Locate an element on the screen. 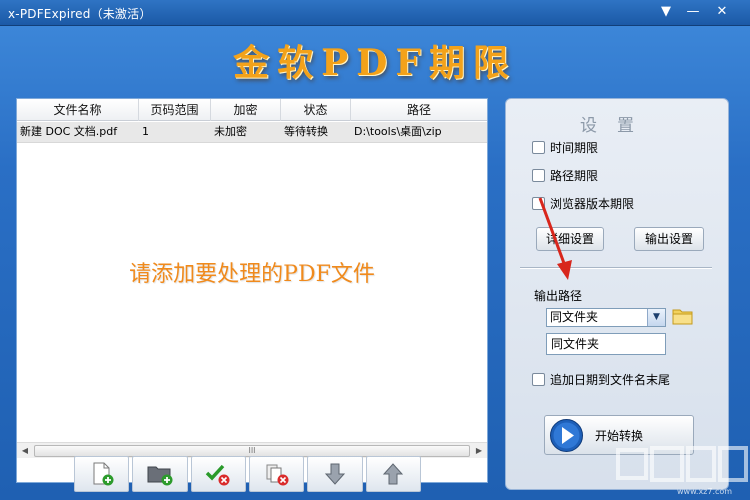  output-settings-button: 输出设置 is located at coordinates (669, 239).